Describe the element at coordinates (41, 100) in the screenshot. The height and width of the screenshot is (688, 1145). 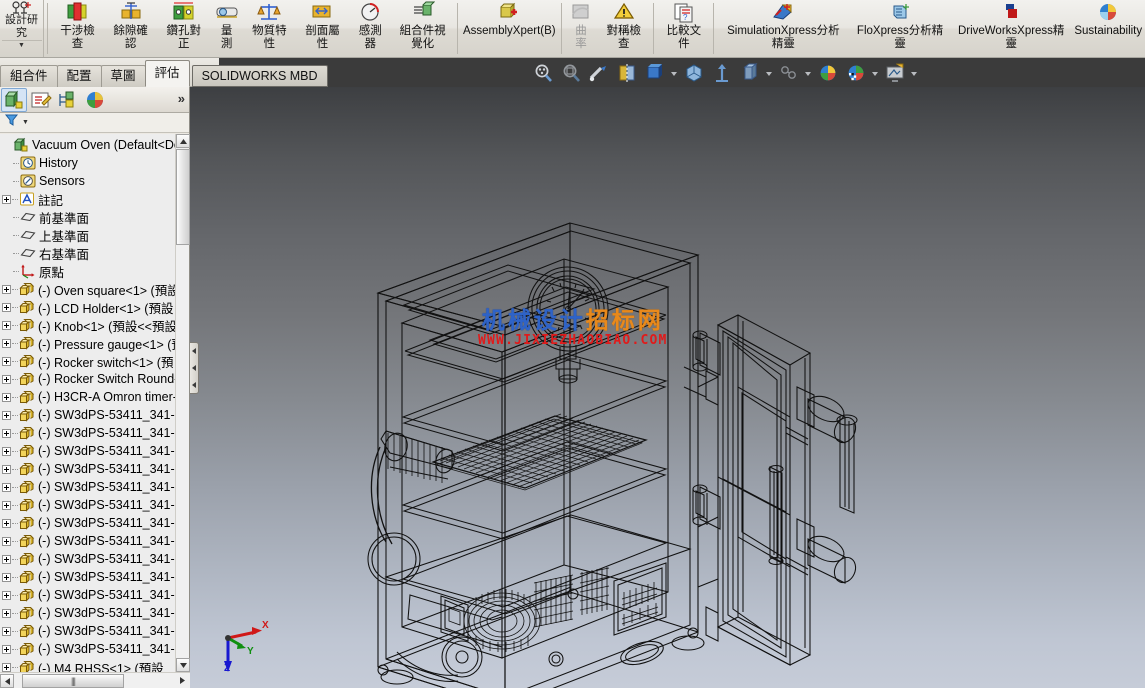
I see `property-manager-tab` at that location.